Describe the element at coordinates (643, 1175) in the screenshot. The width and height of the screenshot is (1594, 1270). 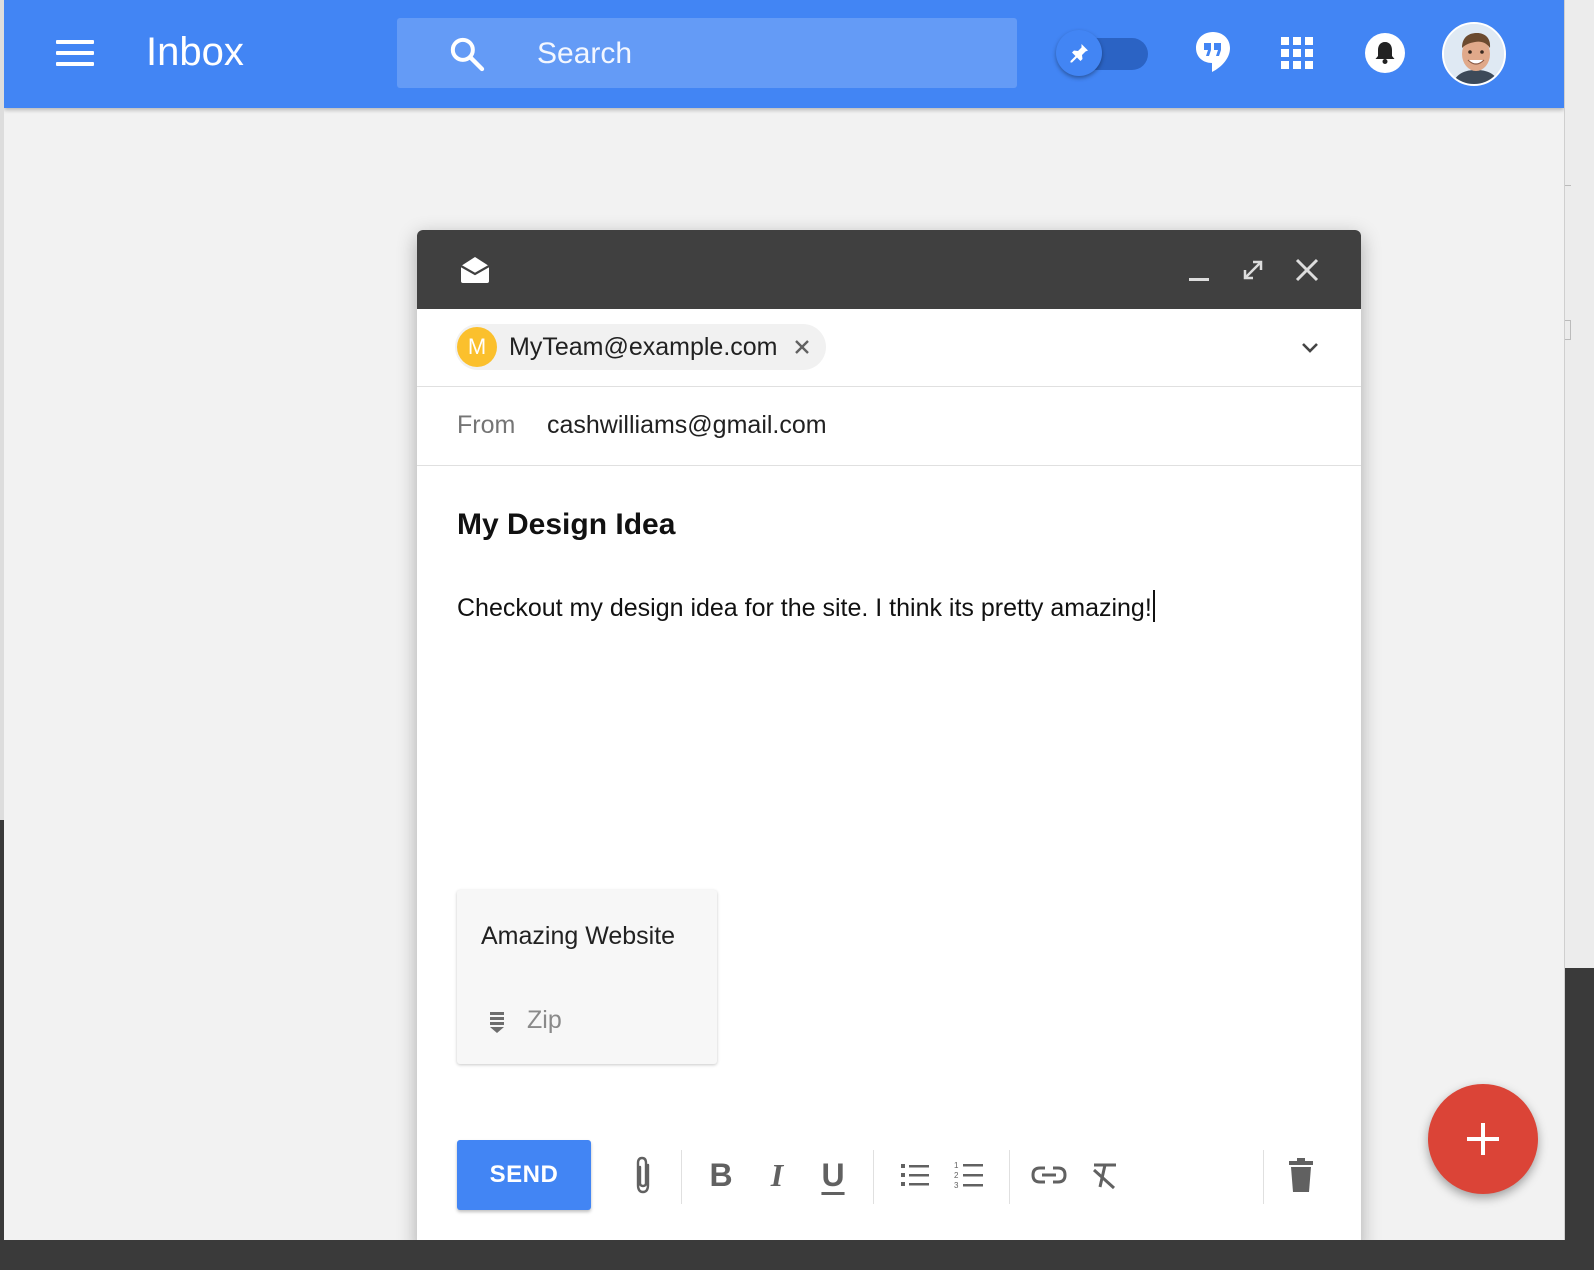
I see `attach-file-icon` at that location.